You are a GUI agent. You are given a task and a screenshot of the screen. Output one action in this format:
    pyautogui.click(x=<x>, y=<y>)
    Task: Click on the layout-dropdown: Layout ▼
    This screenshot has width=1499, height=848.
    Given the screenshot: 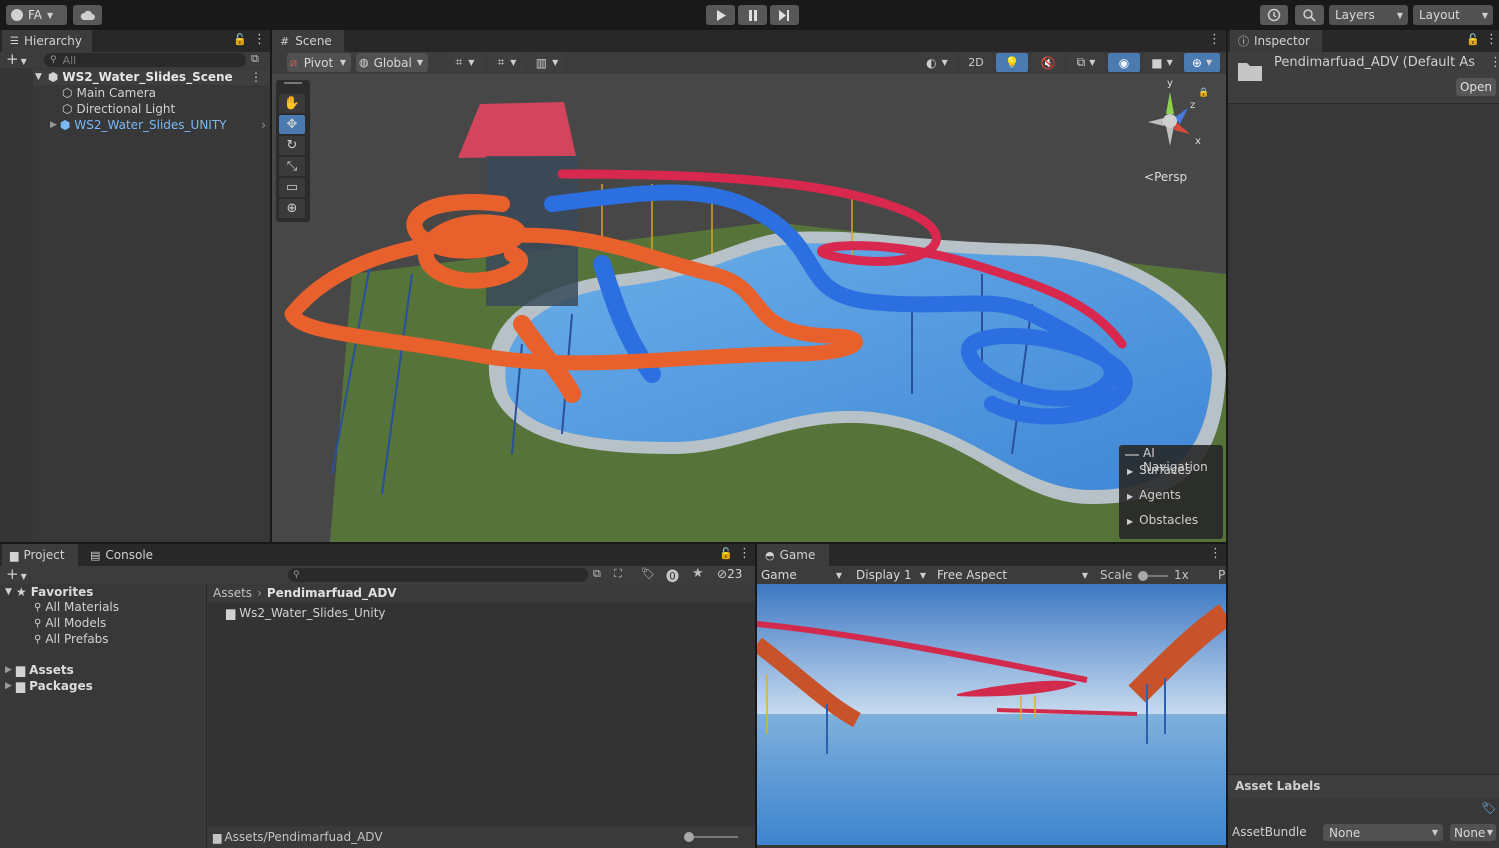 What is the action you would take?
    pyautogui.click(x=1453, y=15)
    